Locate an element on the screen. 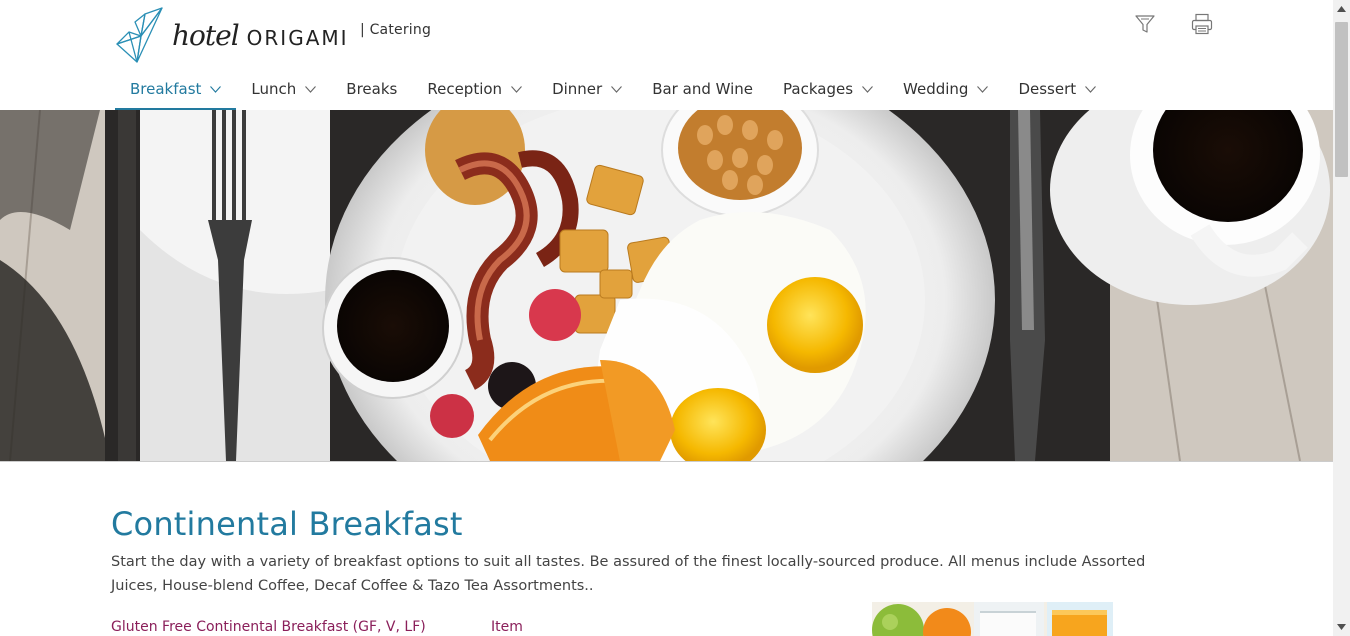  nav-item-label: Bar and Wine is located at coordinates (703, 89).